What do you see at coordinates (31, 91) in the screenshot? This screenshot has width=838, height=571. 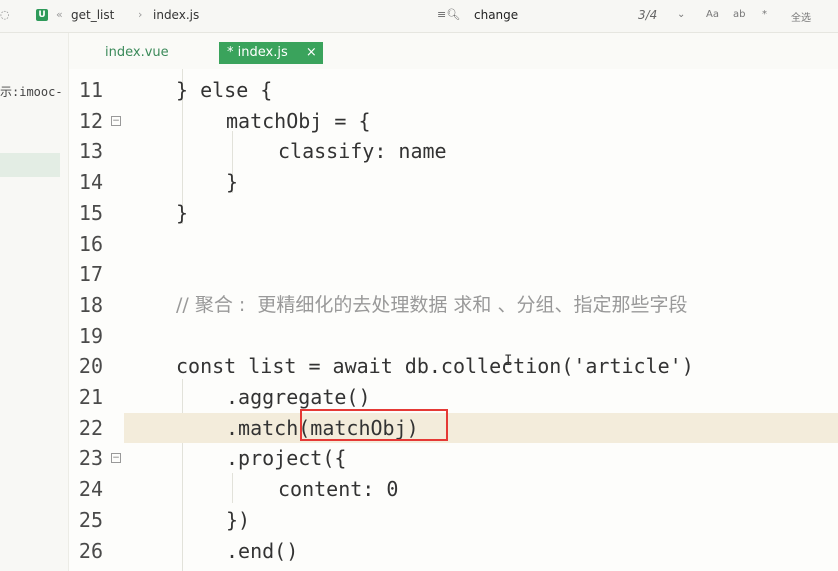 I see `project-label: 示:imooc-` at bounding box center [31, 91].